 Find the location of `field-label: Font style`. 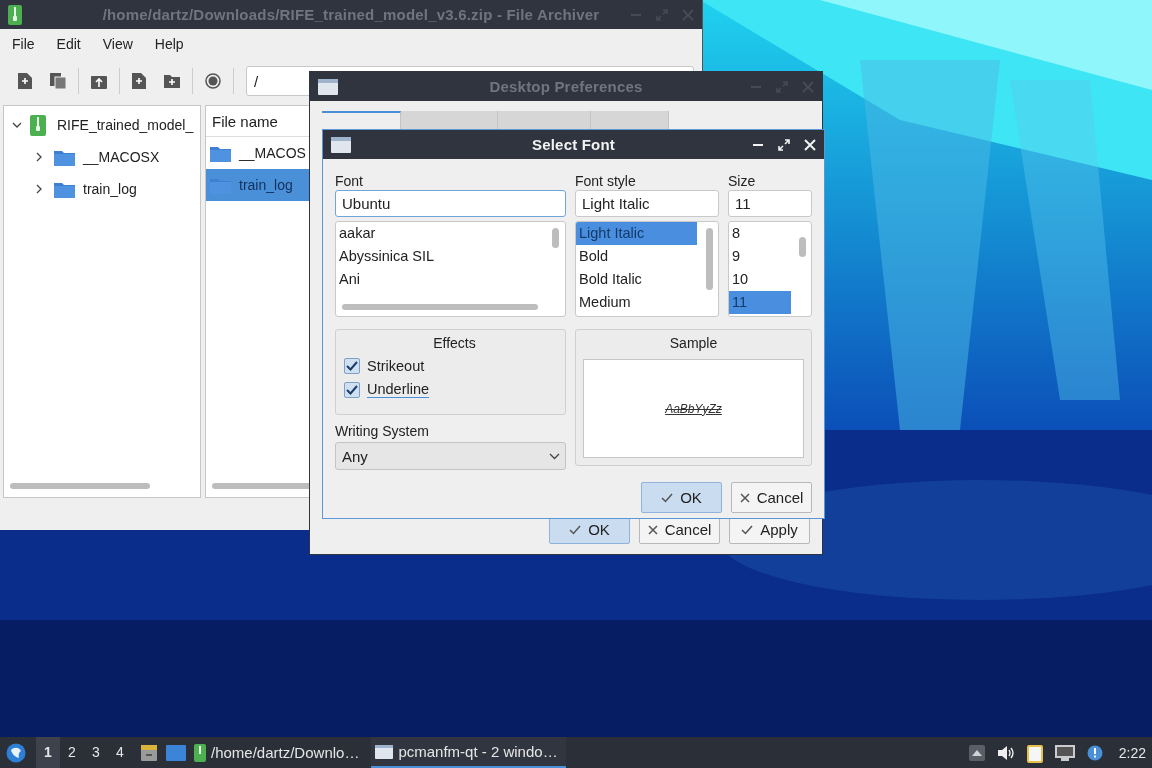

field-label: Font style is located at coordinates (606, 181).